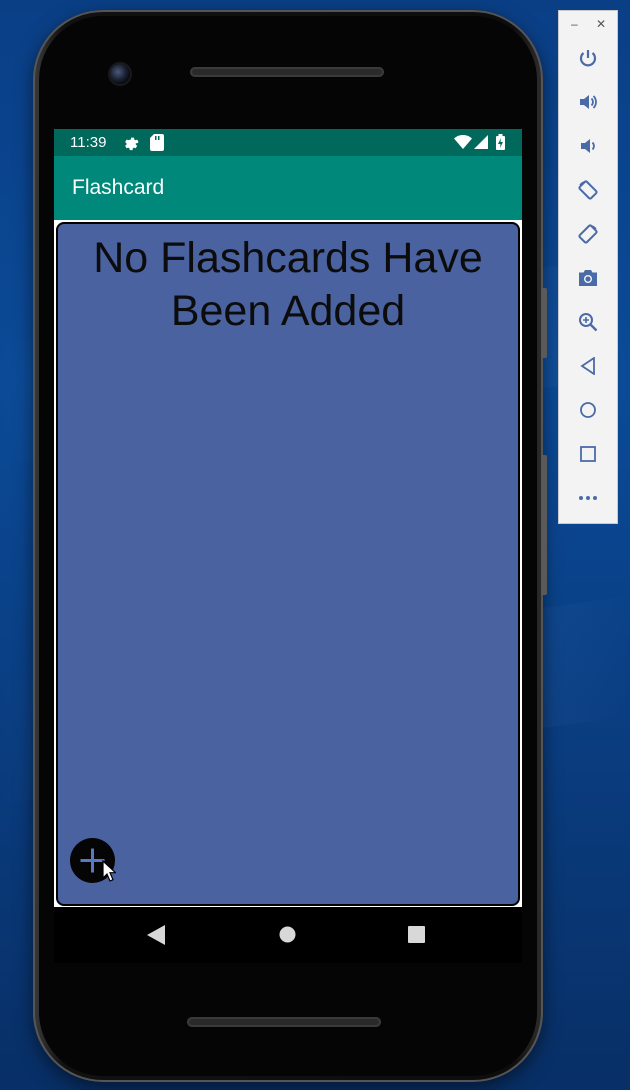 The width and height of the screenshot is (630, 1090). Describe the element at coordinates (588, 102) in the screenshot. I see `volume-up-icon` at that location.